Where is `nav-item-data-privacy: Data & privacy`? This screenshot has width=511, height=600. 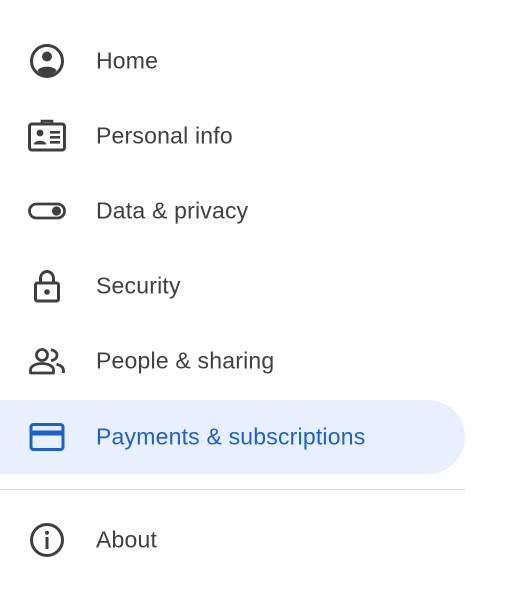 nav-item-data-privacy: Data & privacy is located at coordinates (232, 211).